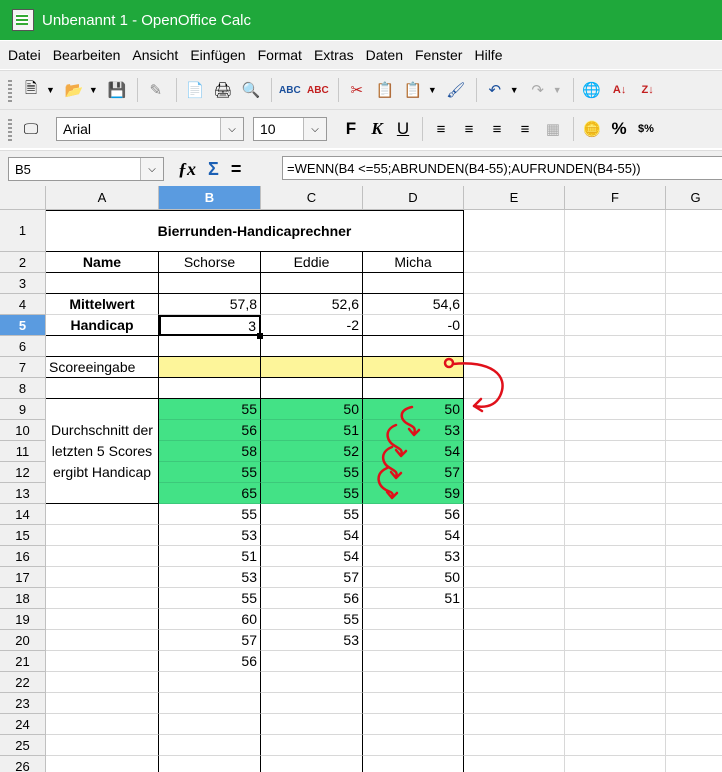 Image resolution: width=722 pixels, height=772 pixels. Describe the element at coordinates (312, 198) in the screenshot. I see `column-header-c: C` at that location.